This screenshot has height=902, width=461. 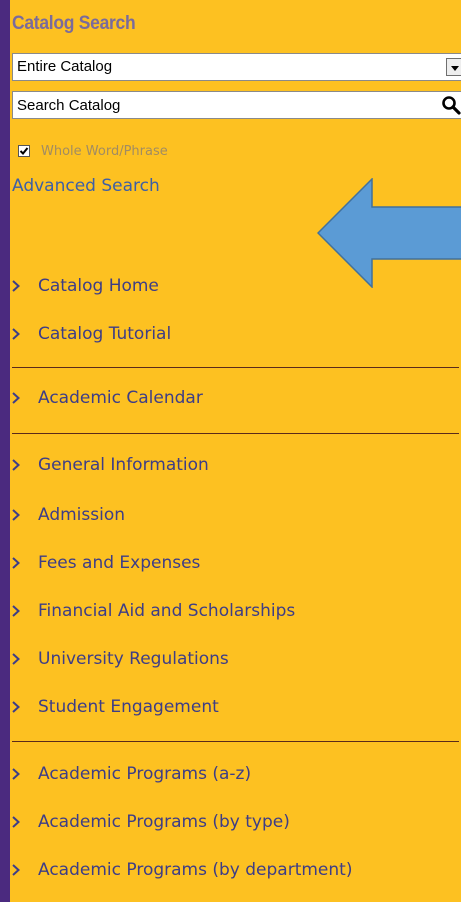 What do you see at coordinates (451, 105) in the screenshot?
I see `search-icon` at bounding box center [451, 105].